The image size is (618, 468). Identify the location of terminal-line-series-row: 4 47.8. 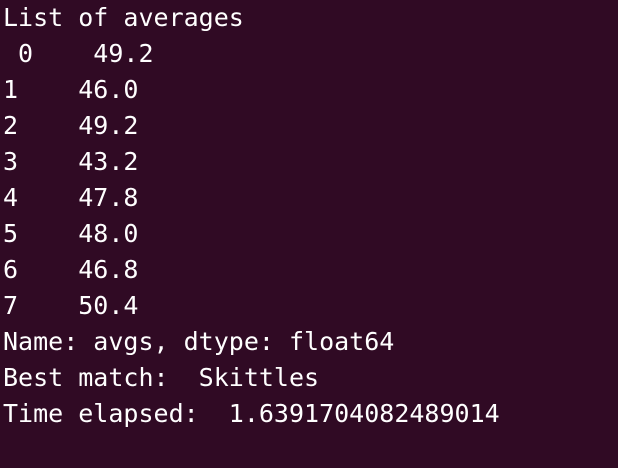
(71, 197).